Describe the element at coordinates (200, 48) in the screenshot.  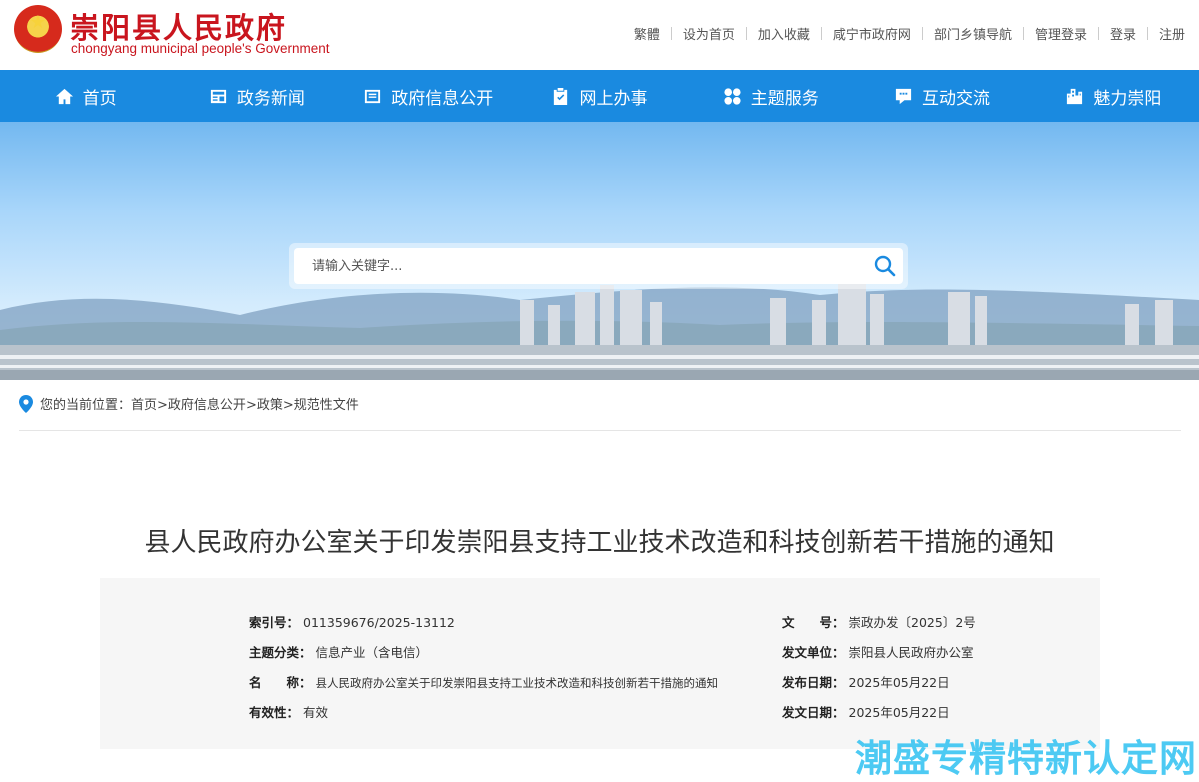
I see `site-logo-subtitle: chongyang municipal people's Government` at that location.